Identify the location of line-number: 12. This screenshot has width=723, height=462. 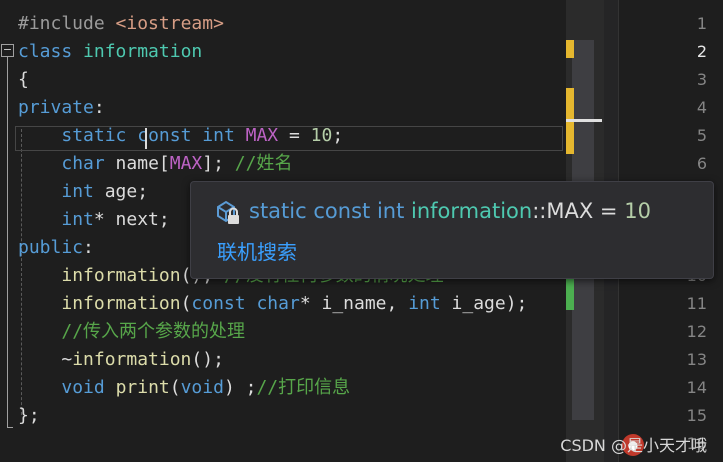
(696, 331).